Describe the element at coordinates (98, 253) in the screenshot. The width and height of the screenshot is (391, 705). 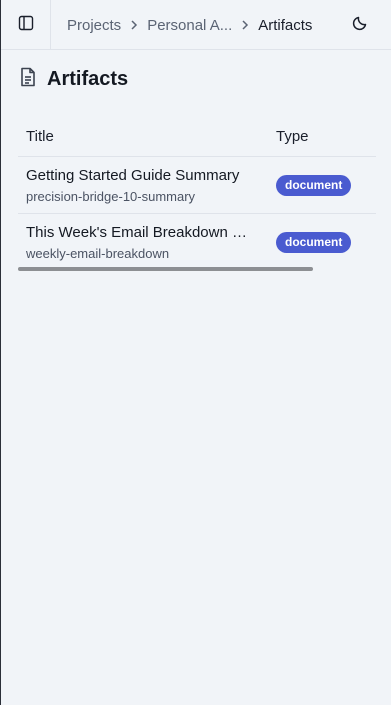
I see `artifact-slug: weekly-email-breakdown` at that location.